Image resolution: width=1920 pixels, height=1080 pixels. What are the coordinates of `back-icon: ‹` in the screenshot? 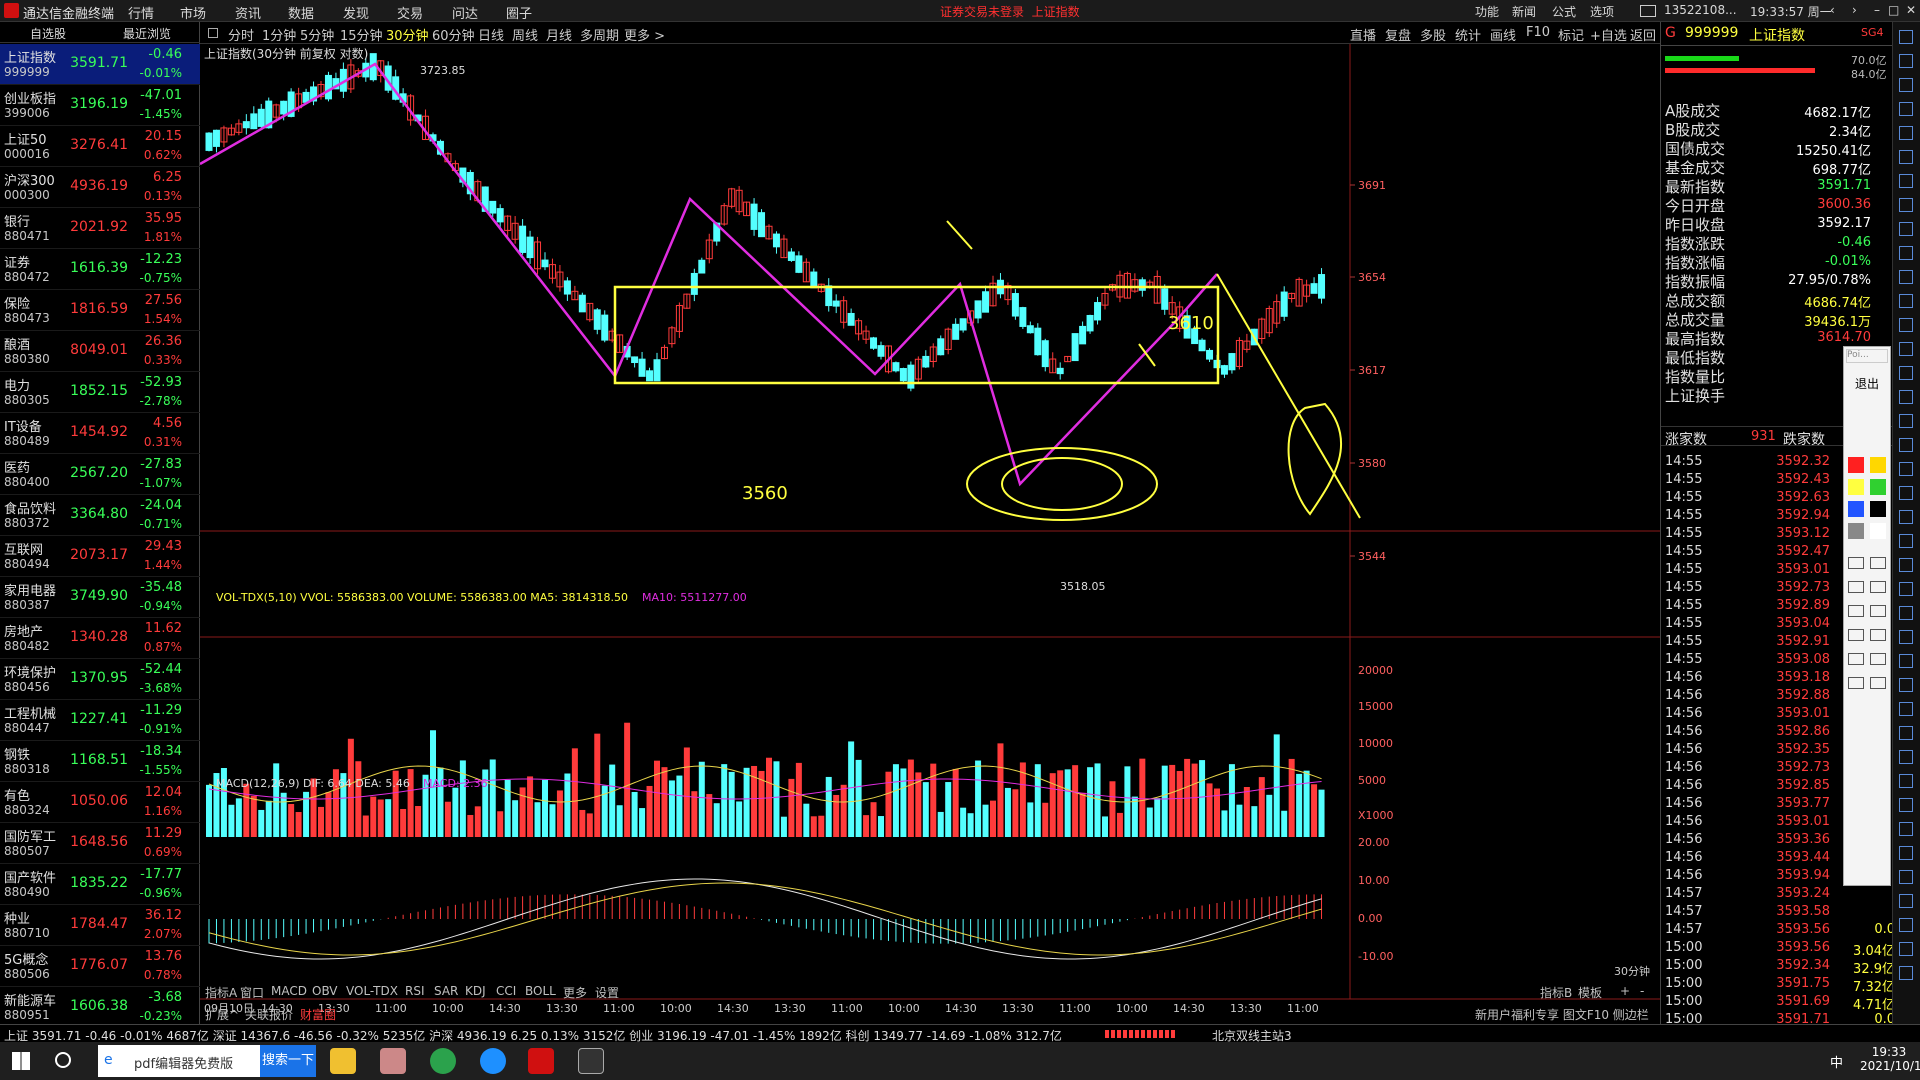 It's located at (1832, 10).